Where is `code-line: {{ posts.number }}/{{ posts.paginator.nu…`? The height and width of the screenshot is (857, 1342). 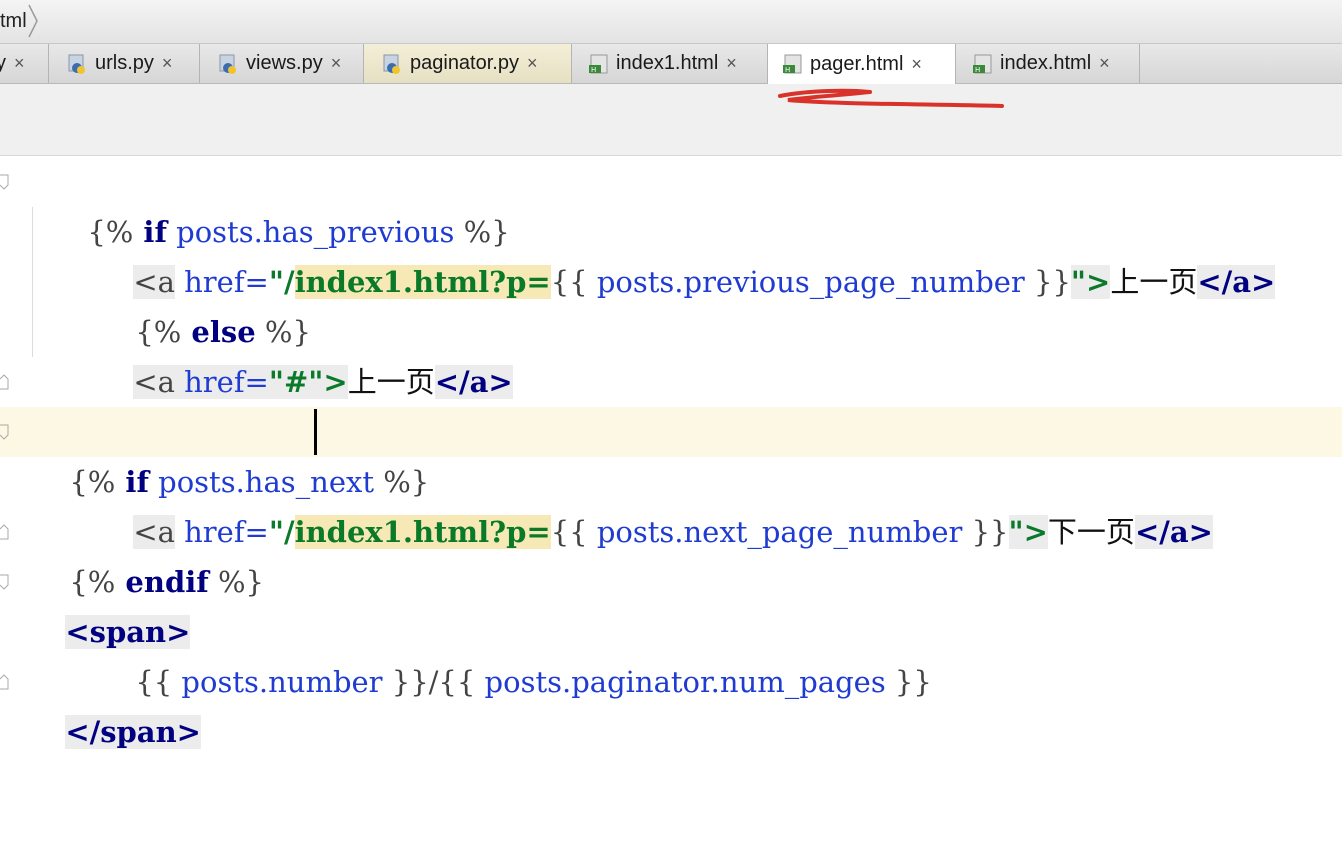 code-line: {{ posts.number }}/{{ posts.paginator.nu… is located at coordinates (671, 653).